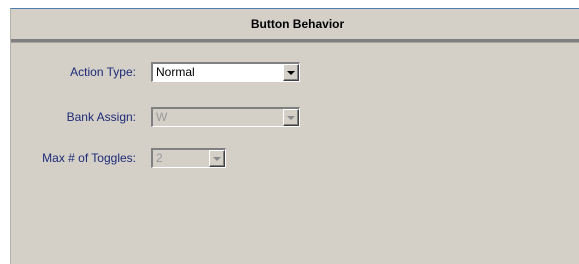 This screenshot has width=579, height=264. Describe the element at coordinates (103, 72) in the screenshot. I see `action-type-label: Action Type:` at that location.